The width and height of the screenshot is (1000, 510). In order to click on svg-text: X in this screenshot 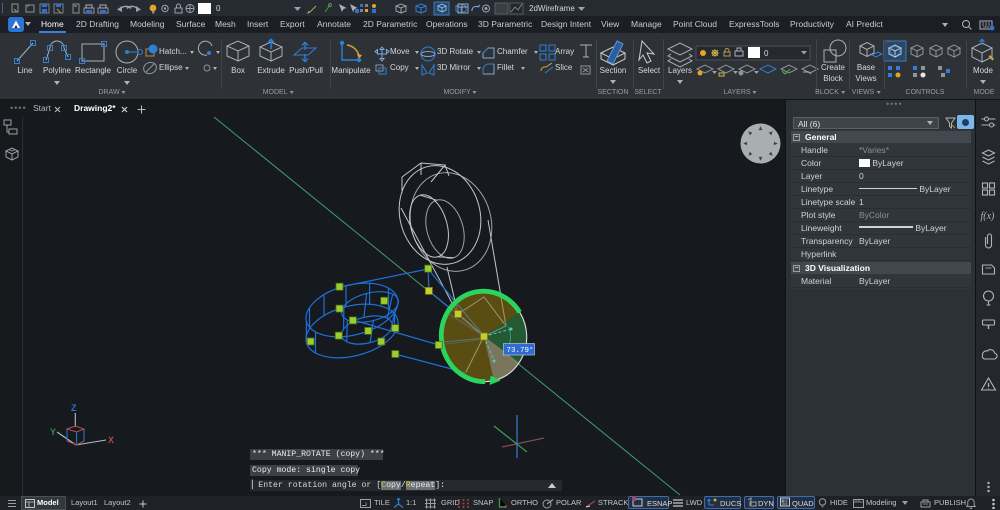, I will do `click(111, 440)`.